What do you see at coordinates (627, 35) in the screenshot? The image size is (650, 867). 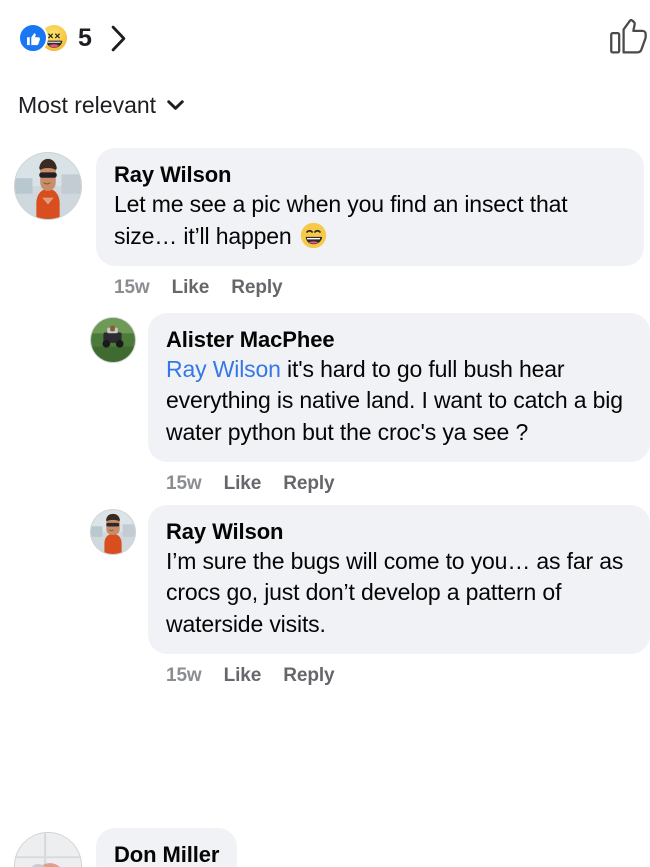 I see `thumbs-up-outline-icon` at bounding box center [627, 35].